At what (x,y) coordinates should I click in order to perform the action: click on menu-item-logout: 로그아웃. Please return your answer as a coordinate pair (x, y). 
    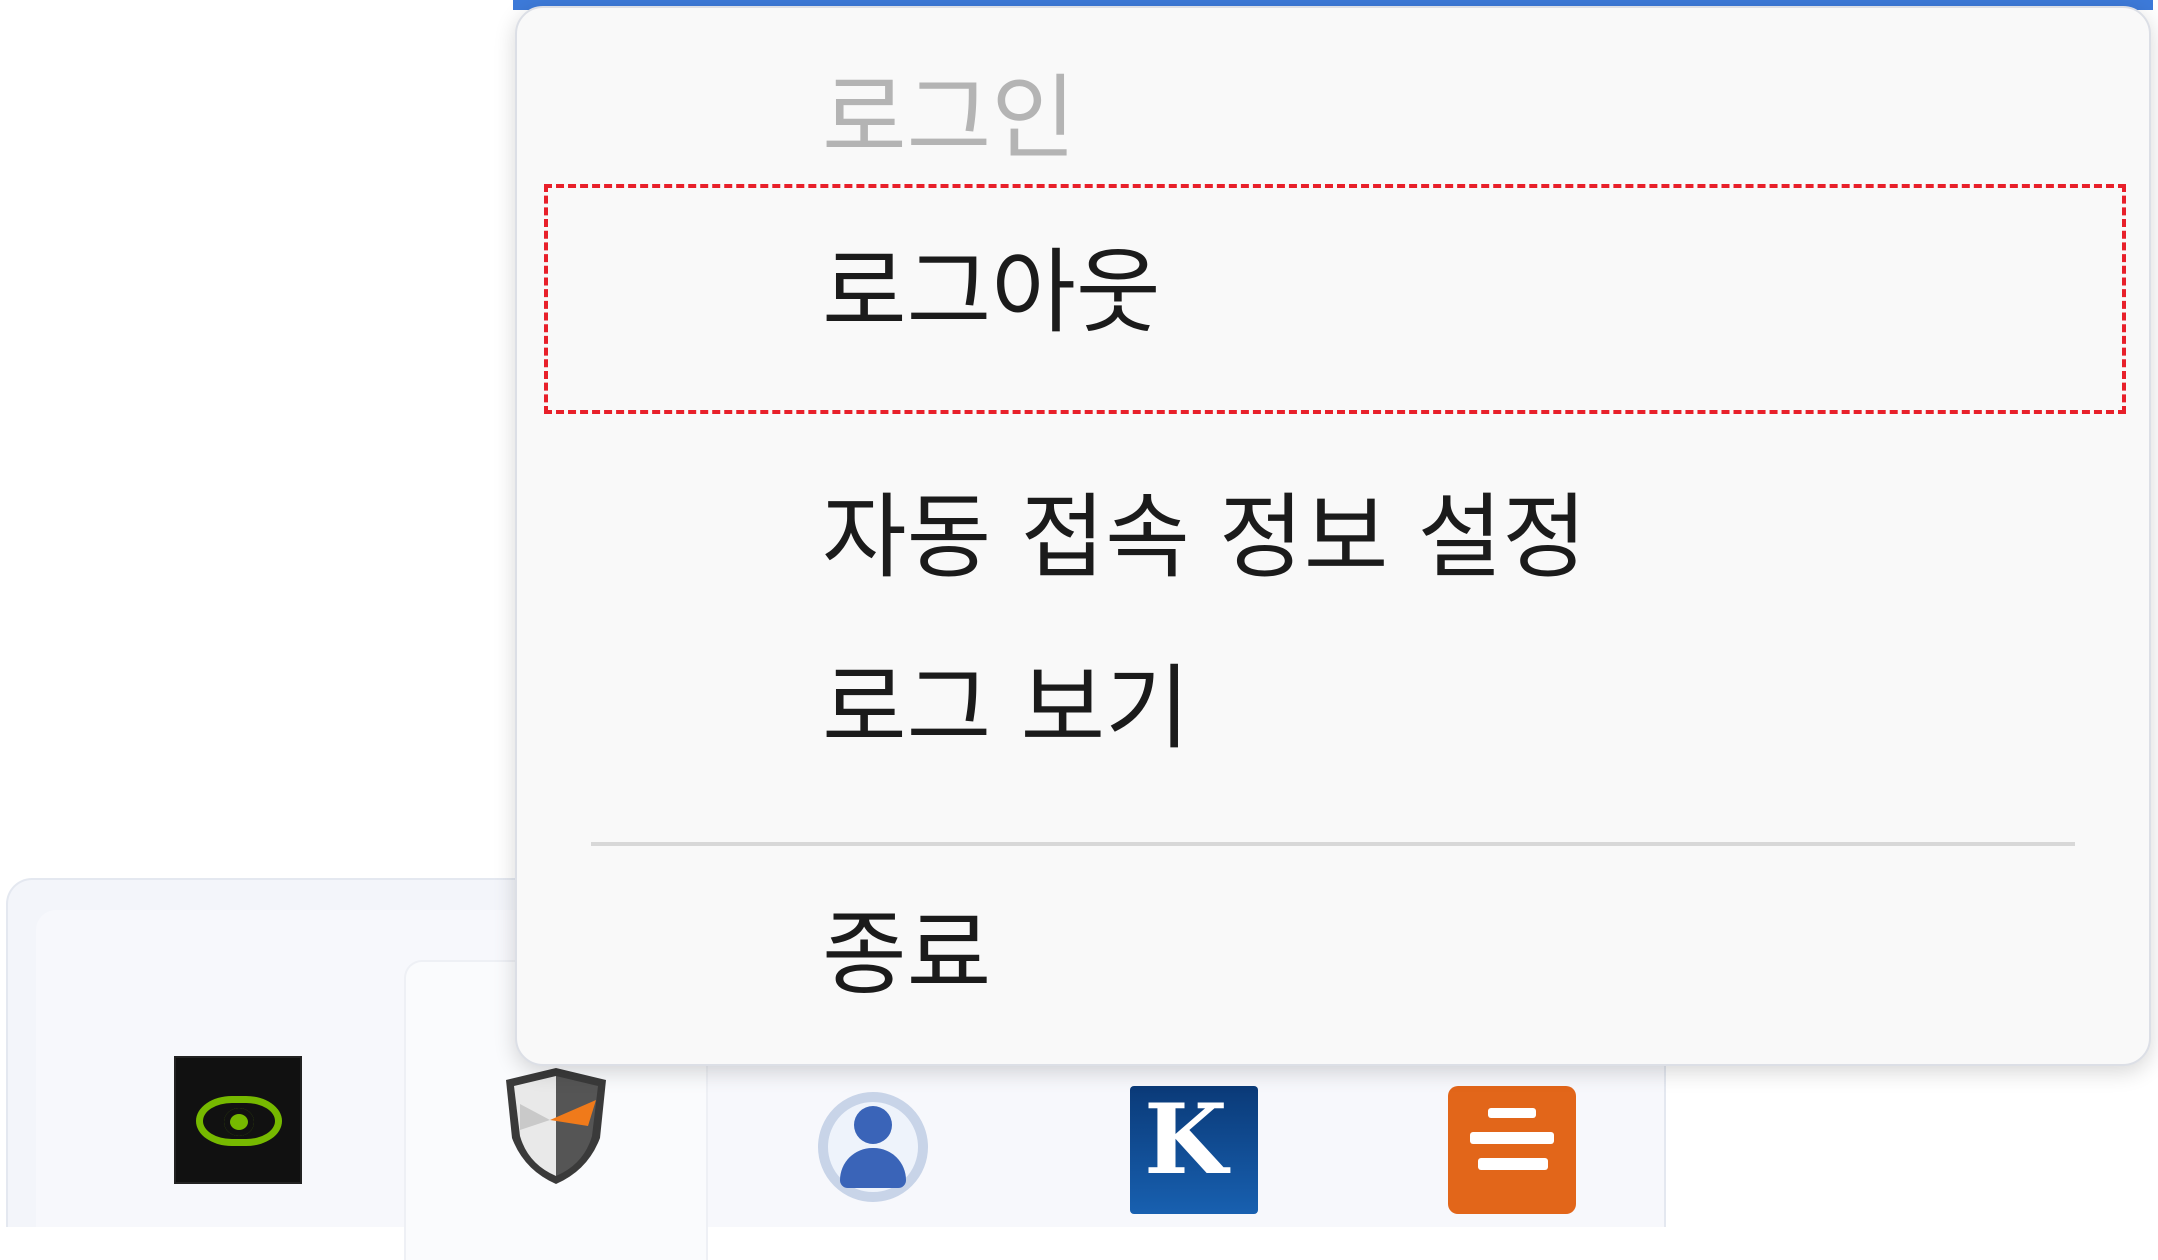
    Looking at the image, I should click on (1333, 293).